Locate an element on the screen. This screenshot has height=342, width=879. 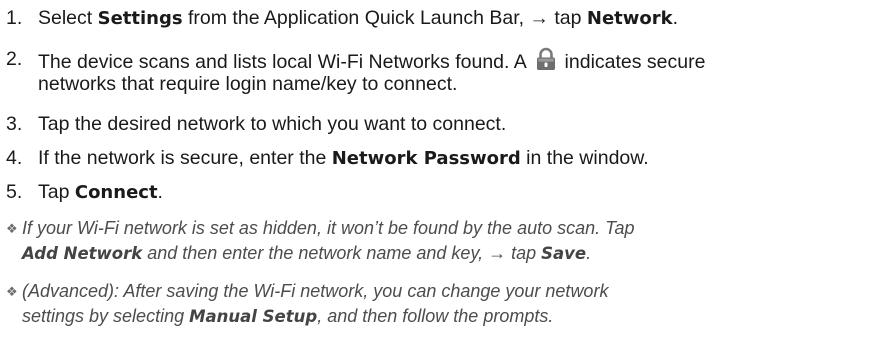
bold-term-manual-setup: Manual Setup is located at coordinates (253, 316).